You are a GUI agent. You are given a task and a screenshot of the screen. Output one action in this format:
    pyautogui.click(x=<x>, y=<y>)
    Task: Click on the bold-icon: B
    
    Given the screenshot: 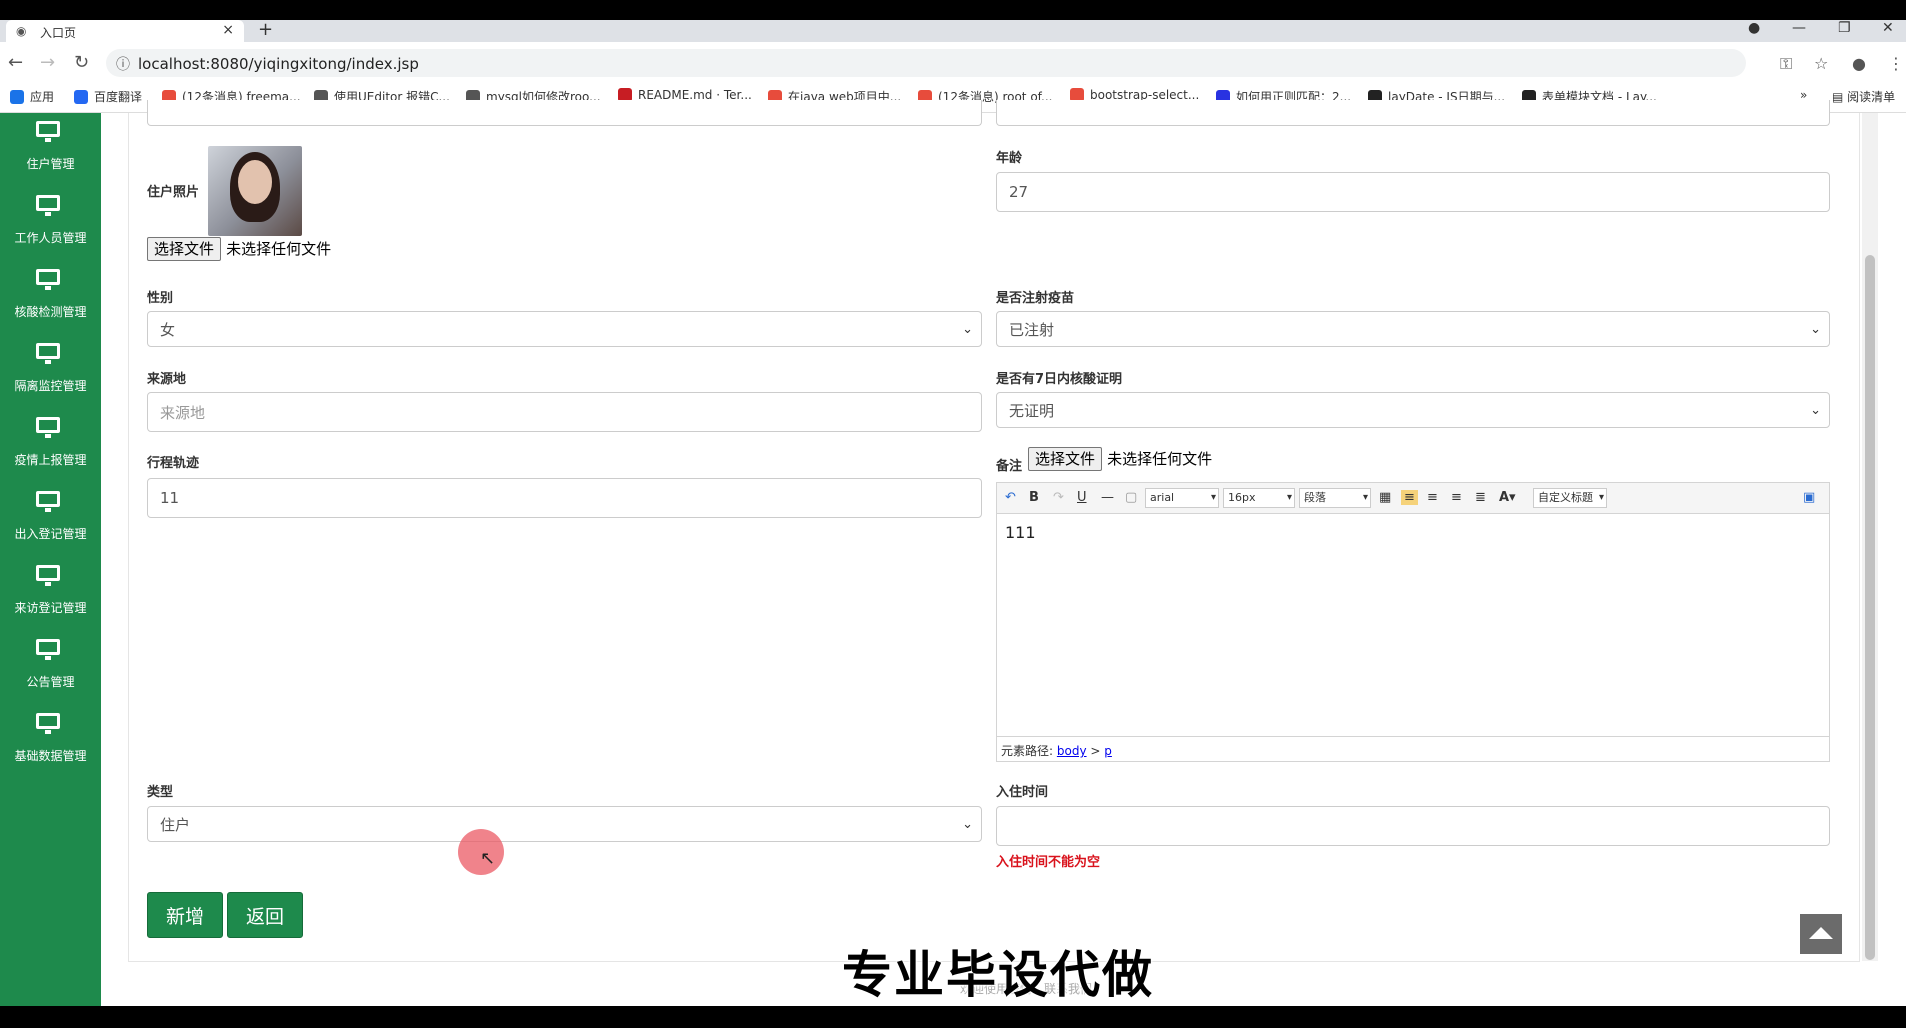 What is the action you would take?
    pyautogui.click(x=1034, y=497)
    